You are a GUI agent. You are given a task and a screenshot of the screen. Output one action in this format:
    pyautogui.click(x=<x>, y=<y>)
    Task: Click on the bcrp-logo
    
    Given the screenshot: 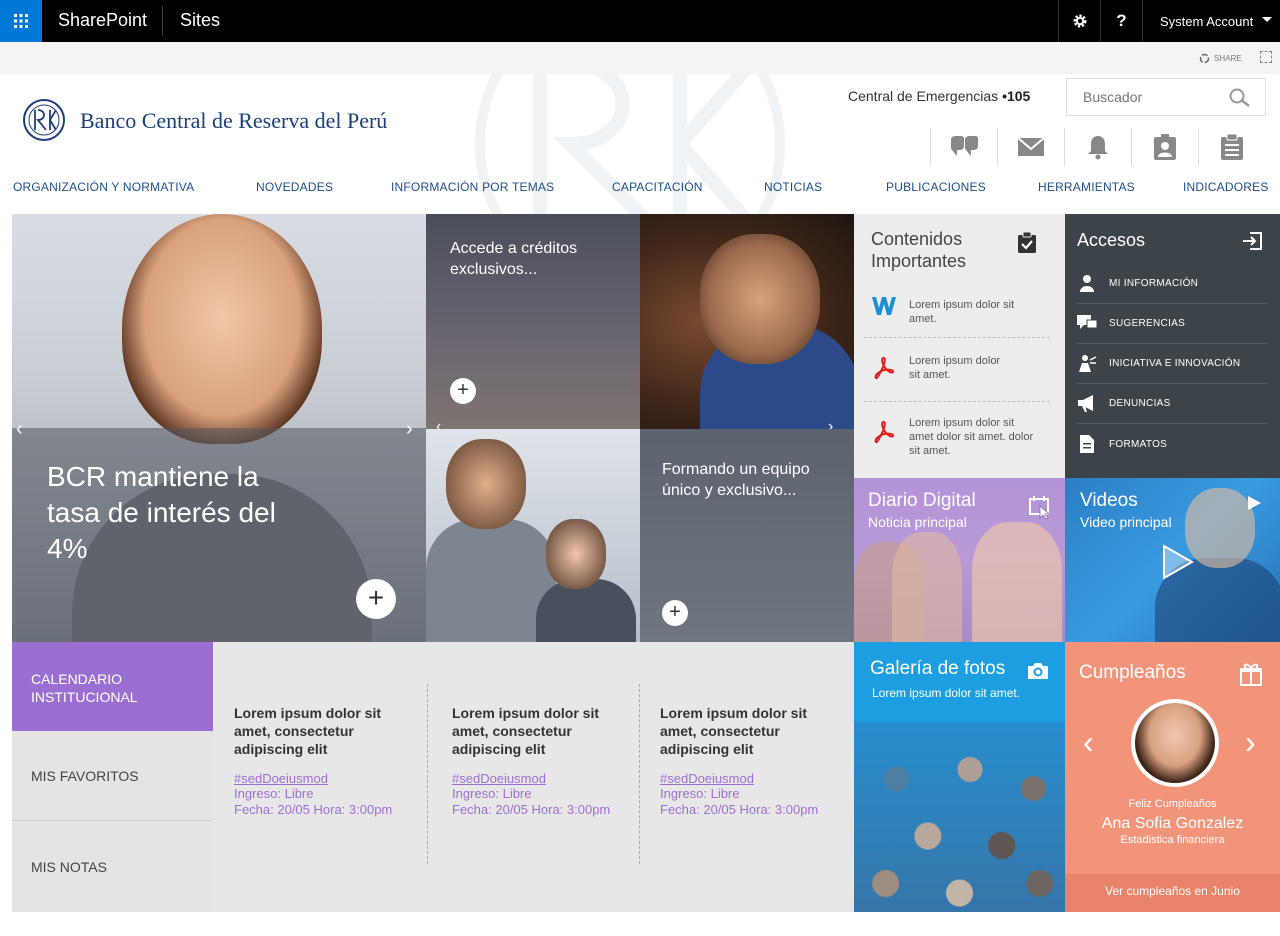 What is the action you would take?
    pyautogui.click(x=44, y=120)
    